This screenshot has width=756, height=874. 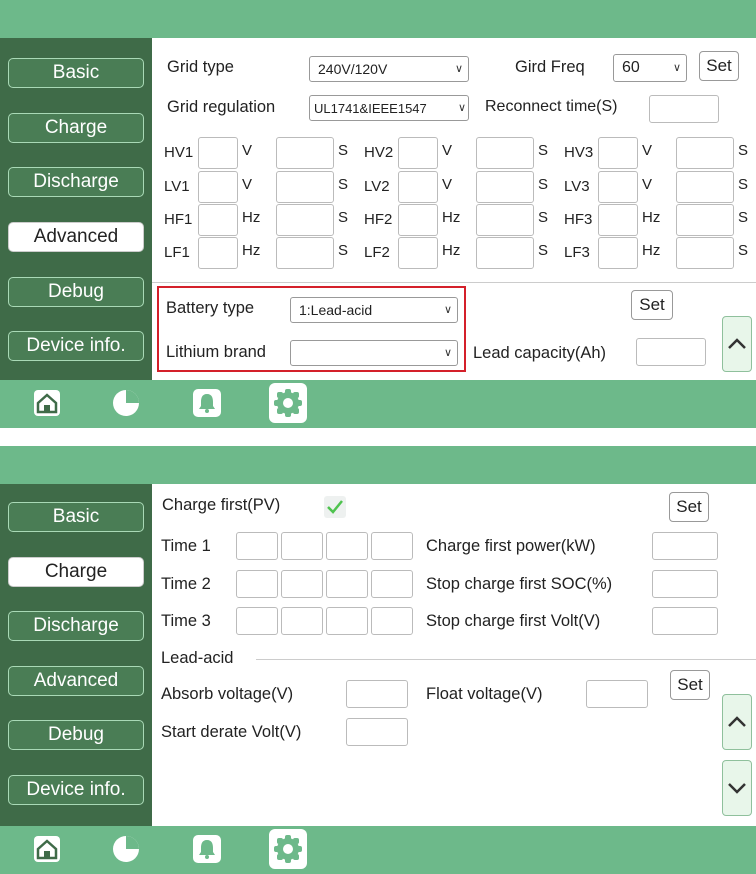 What do you see at coordinates (343, 250) in the screenshot?
I see `time-unit-label: S` at bounding box center [343, 250].